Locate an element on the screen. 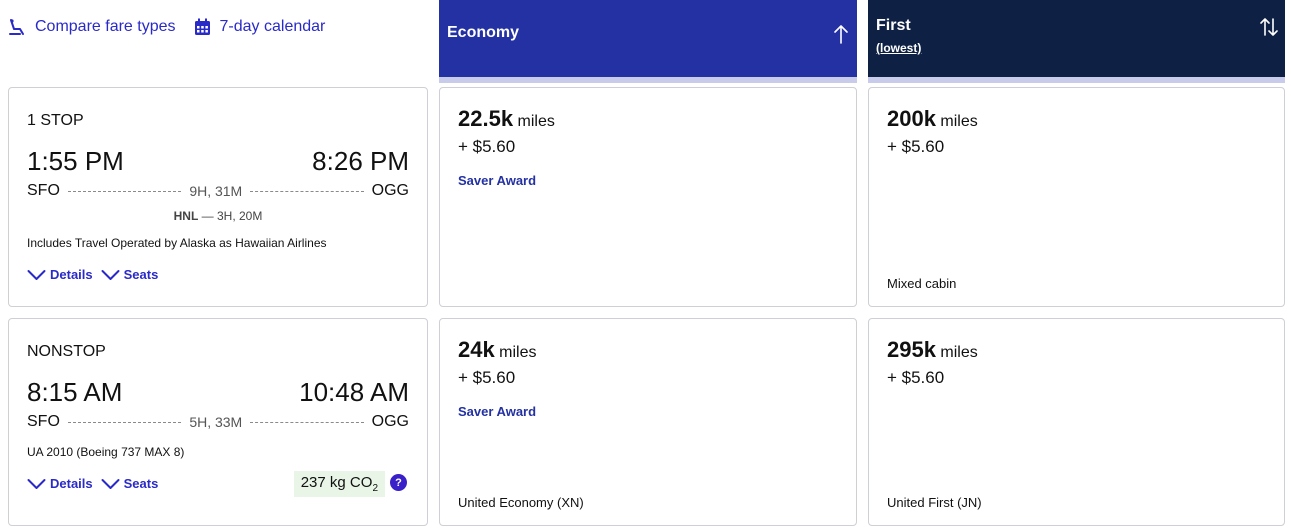 The image size is (1291, 531). economy-fare-card: 22.5k miles + $5.60 Saver Award is located at coordinates (648, 197).